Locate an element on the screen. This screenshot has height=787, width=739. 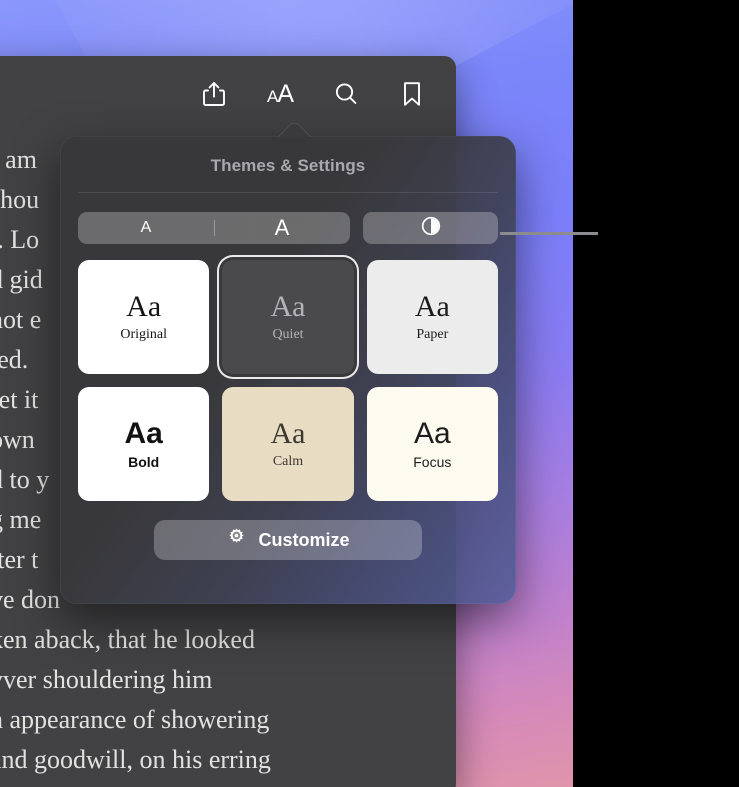
bookmark-icon is located at coordinates (412, 94).